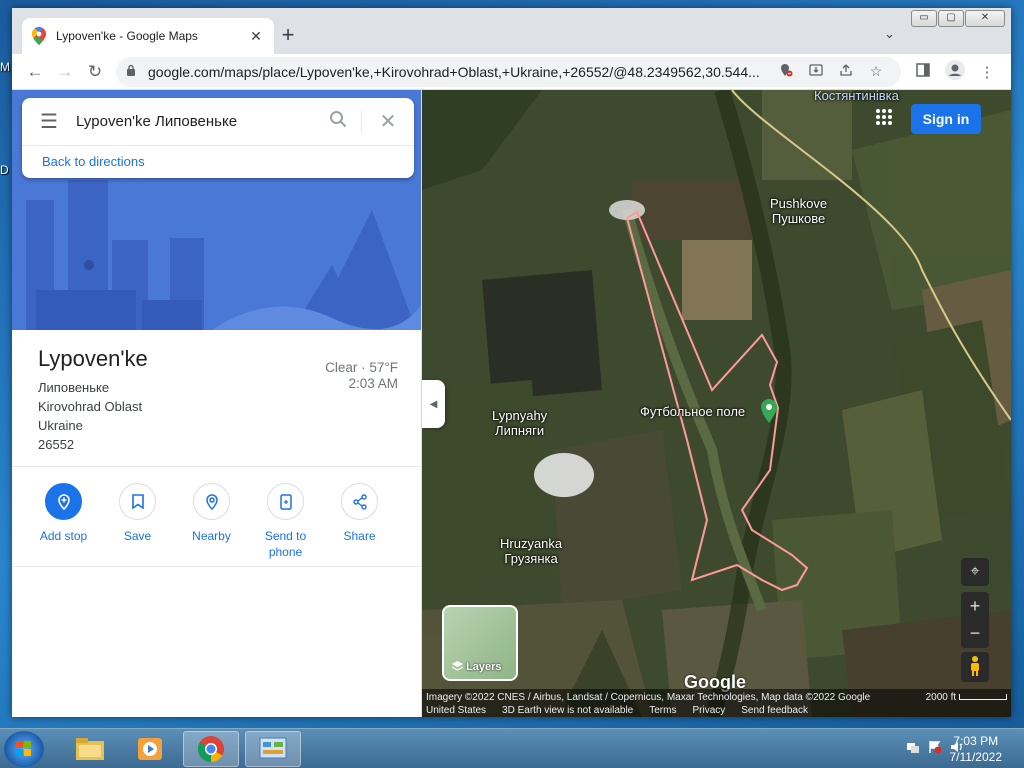  What do you see at coordinates (976, 741) in the screenshot?
I see `clock-time: 7:03 PM` at bounding box center [976, 741].